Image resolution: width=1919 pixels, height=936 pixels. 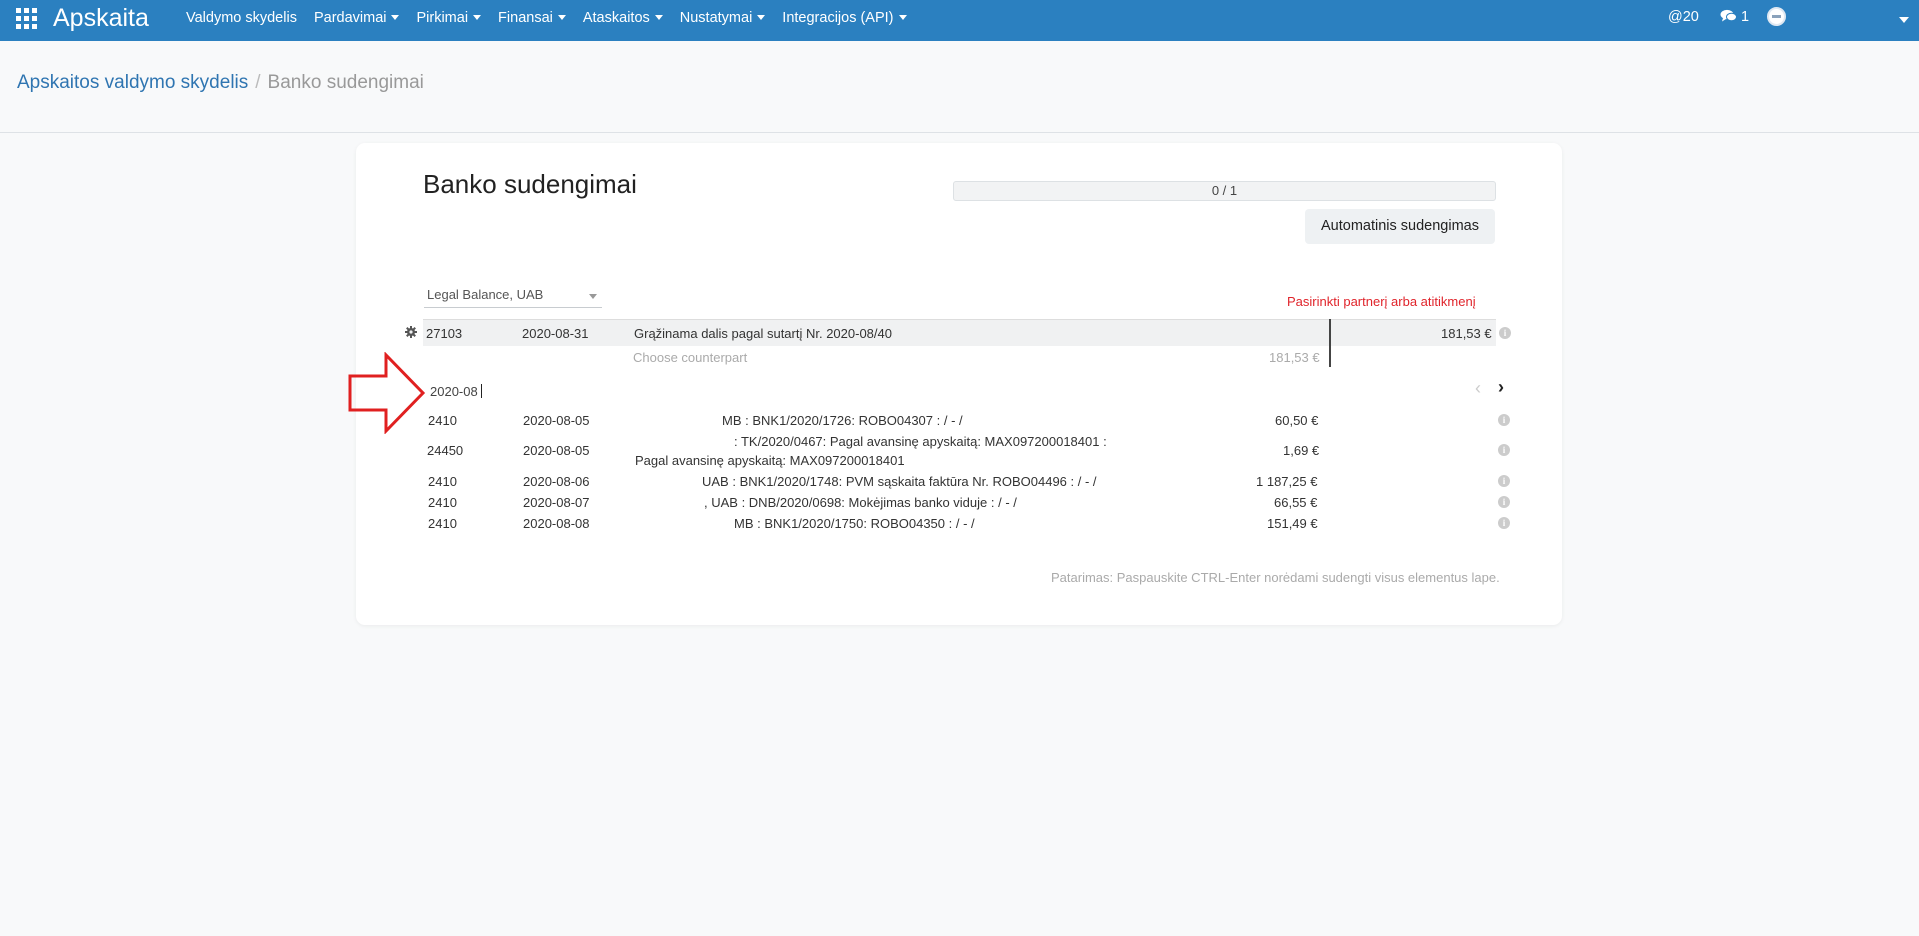 What do you see at coordinates (1776, 16) in the screenshot?
I see `user-avatar-icon` at bounding box center [1776, 16].